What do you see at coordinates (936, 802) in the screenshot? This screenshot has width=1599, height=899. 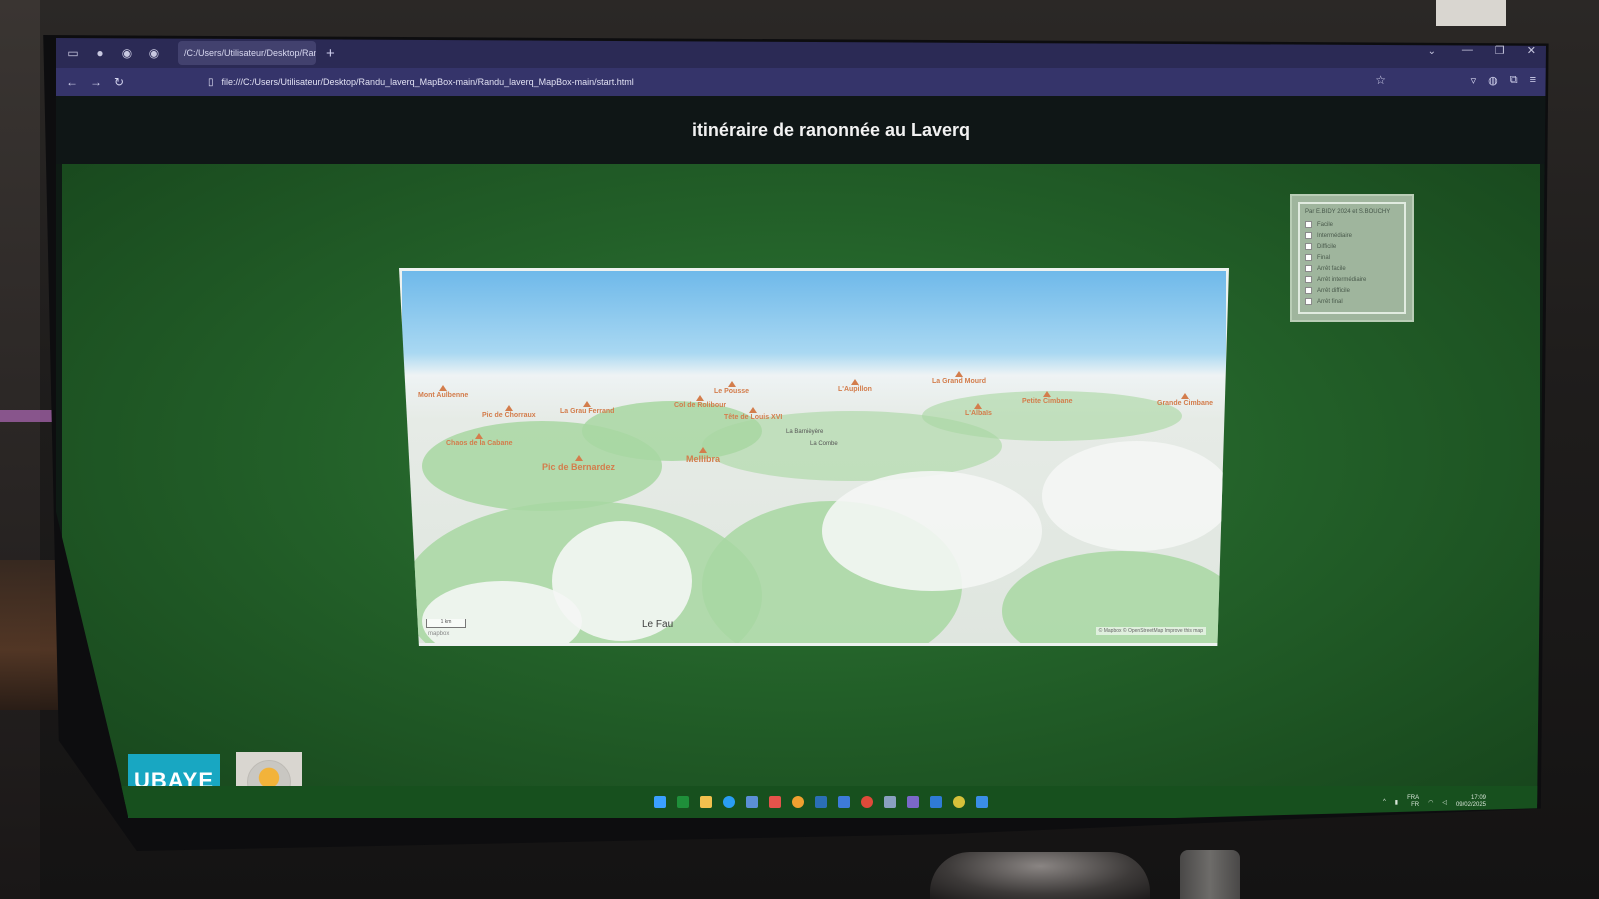 I see `word-icon` at bounding box center [936, 802].